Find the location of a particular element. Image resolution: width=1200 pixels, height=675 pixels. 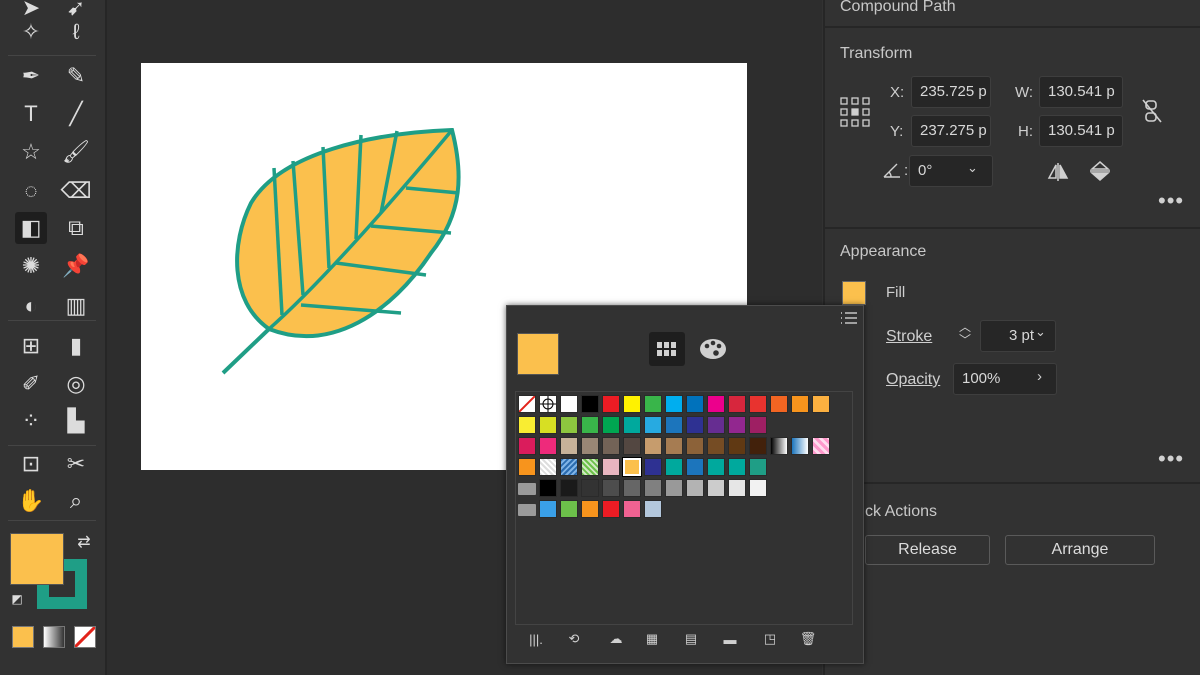

shaper-icon: ◌ is located at coordinates (31, 191).